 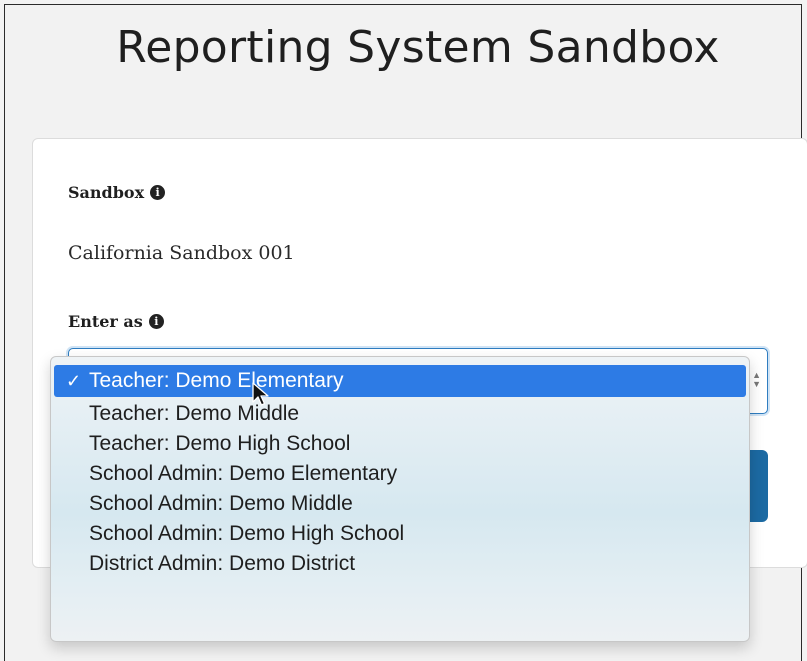 What do you see at coordinates (400, 444) in the screenshot?
I see `dropdown-option-teacher-demo-high-school: Teacher: Demo High School` at bounding box center [400, 444].